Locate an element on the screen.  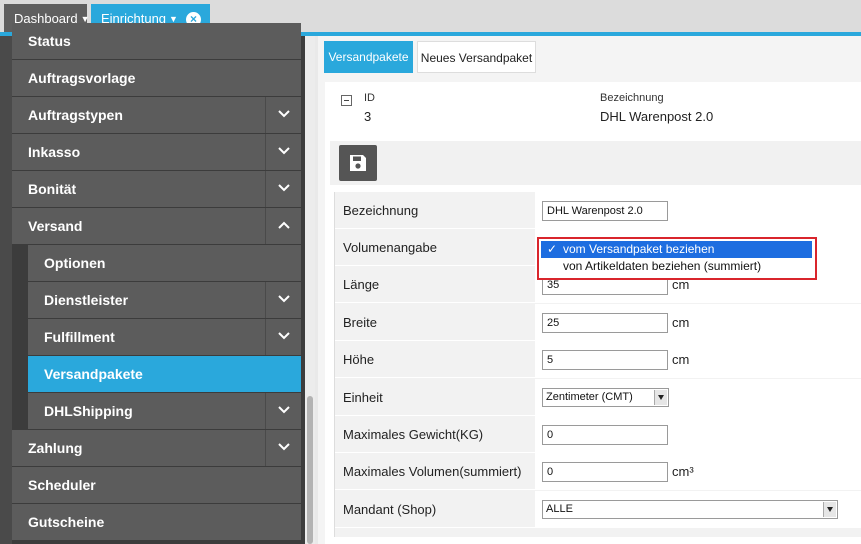
dropdown-option-artikeldaten: von Artikeldaten beziehen (summiert) is located at coordinates (676, 266).